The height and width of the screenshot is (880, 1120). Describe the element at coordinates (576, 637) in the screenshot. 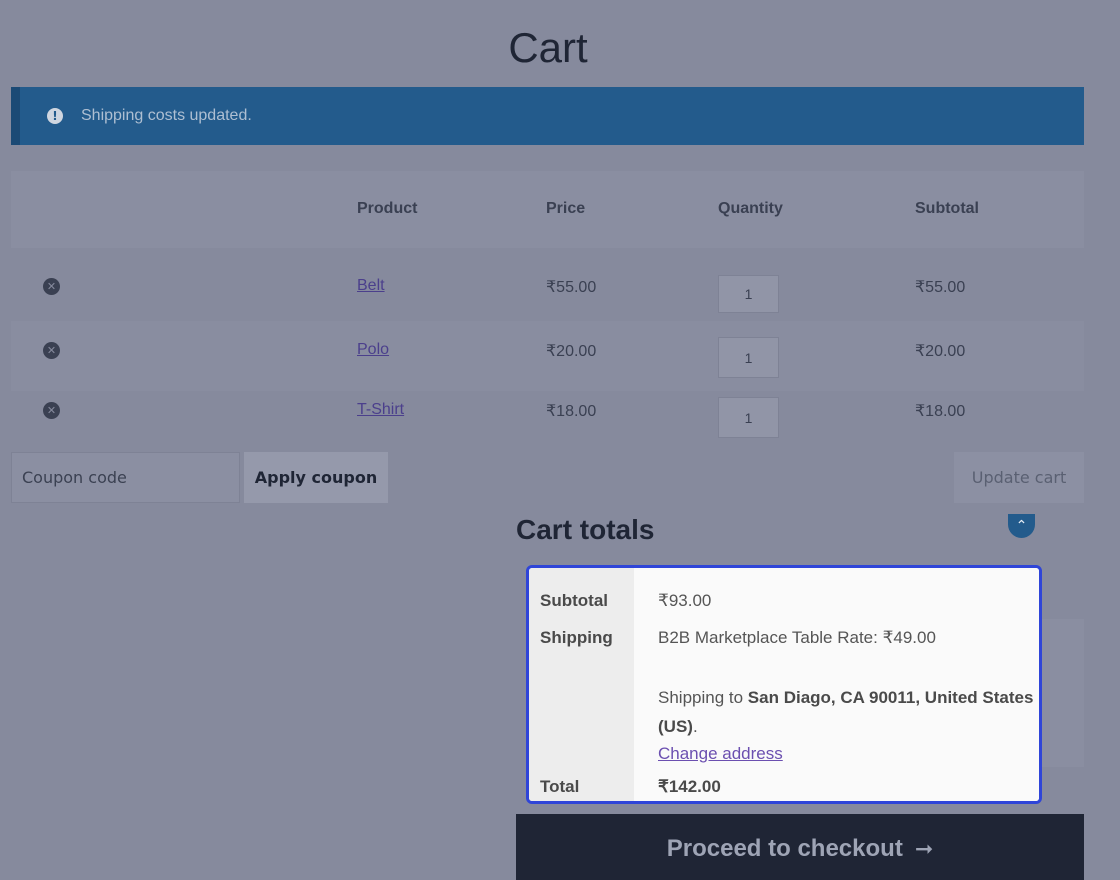

I see `shipping-label: Shipping` at that location.